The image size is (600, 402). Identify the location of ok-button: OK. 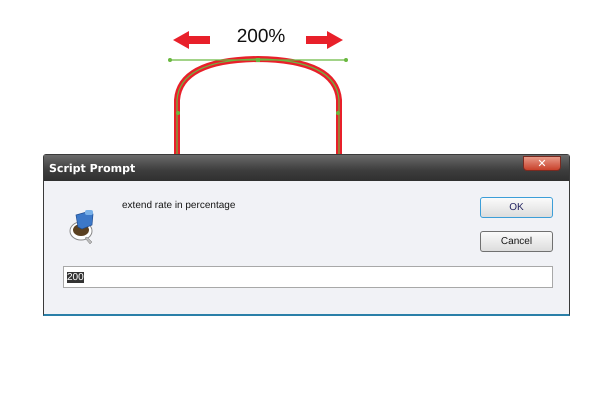
(516, 207).